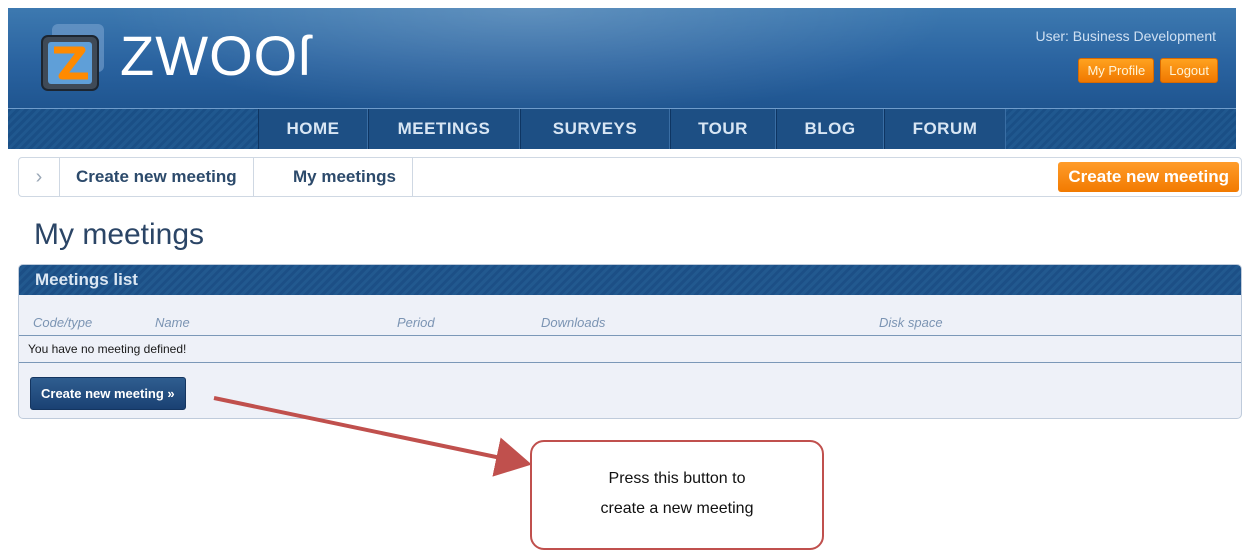 This screenshot has width=1252, height=550. I want to click on user-label: User: Business Development, so click(1125, 36).